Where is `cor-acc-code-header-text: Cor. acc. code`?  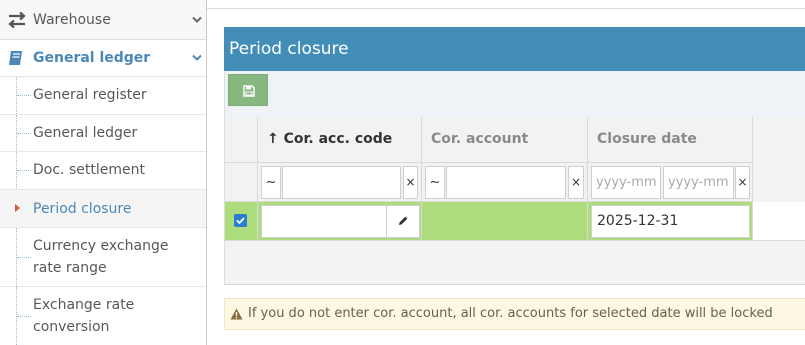
cor-acc-code-header-text: Cor. acc. code is located at coordinates (338, 139).